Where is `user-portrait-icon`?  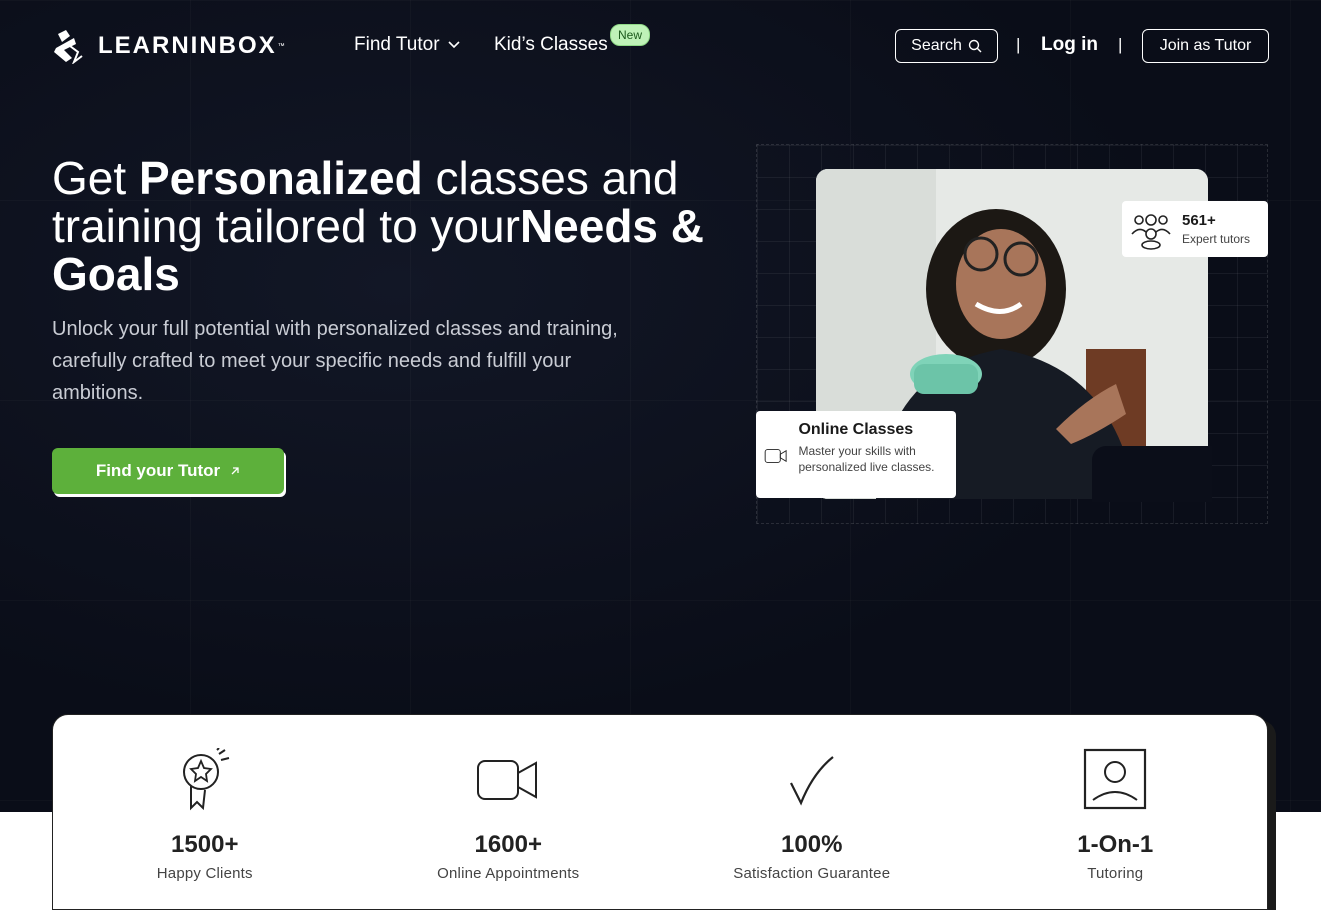 user-portrait-icon is located at coordinates (1115, 779).